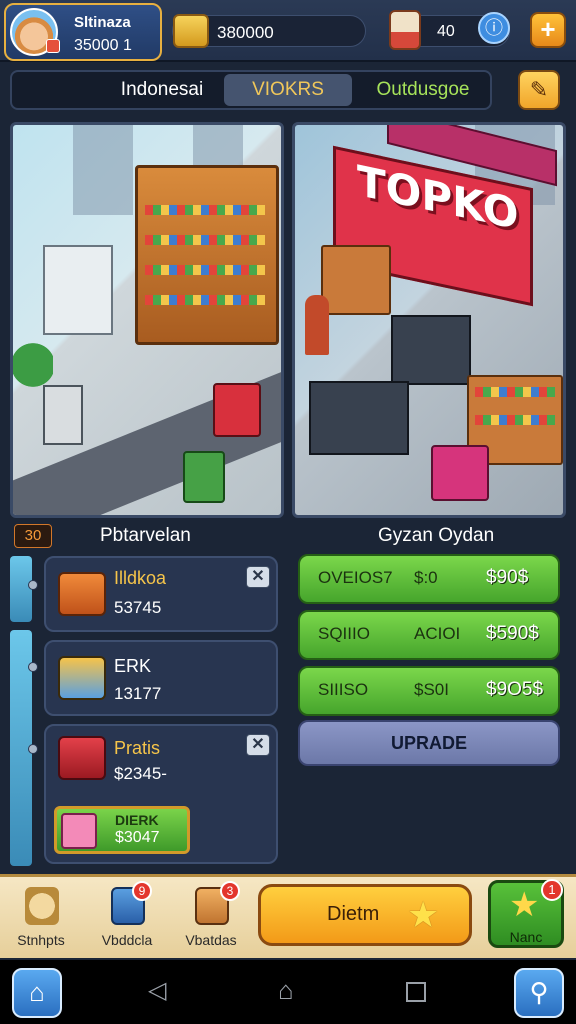 This screenshot has height=1024, width=576. I want to click on system-nav-bar: ⌂ ◁ ⌂ ⚲, so click(288, 992).